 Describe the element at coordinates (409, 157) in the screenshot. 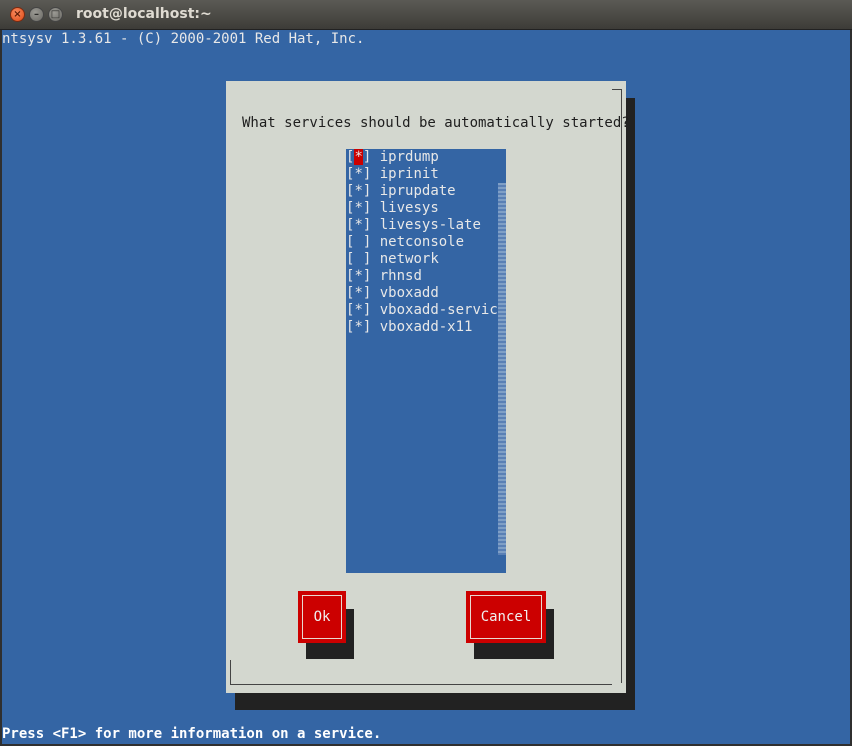

I see `service-name: iprdump` at that location.